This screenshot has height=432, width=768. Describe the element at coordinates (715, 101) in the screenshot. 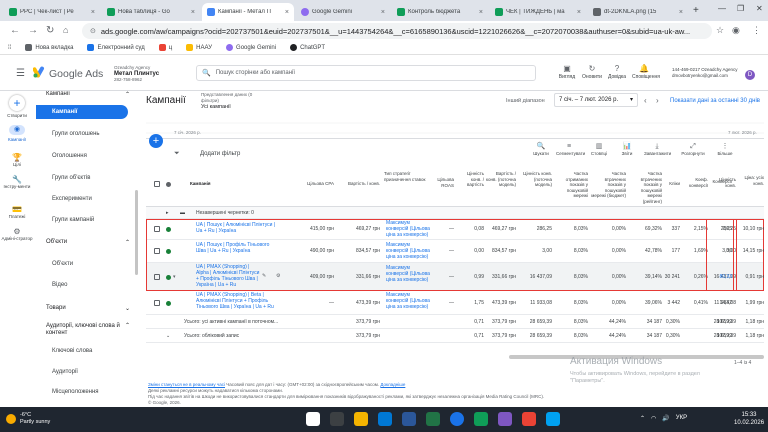

I see `show-last-30-days-link: Показати дані за останні 30 днів` at that location.